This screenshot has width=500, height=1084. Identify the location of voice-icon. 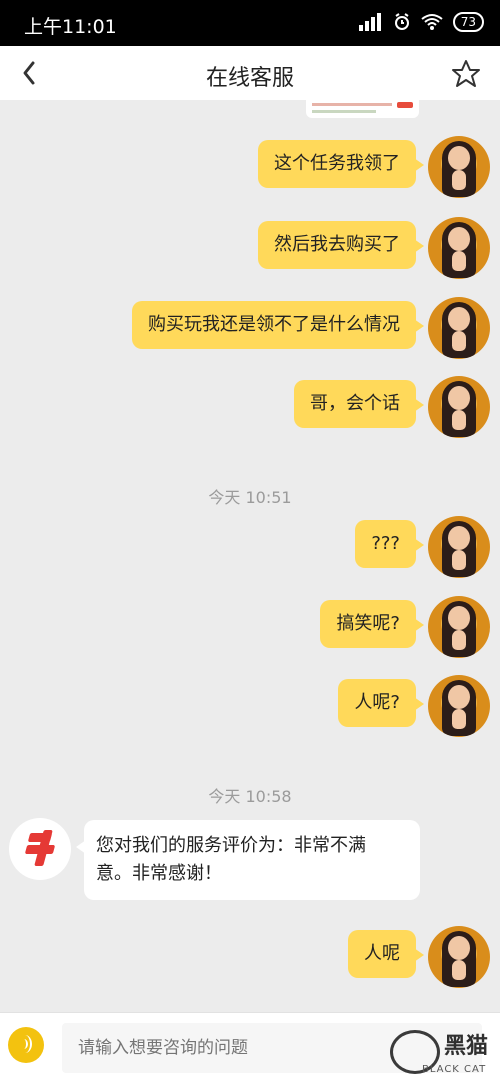
(26, 1045).